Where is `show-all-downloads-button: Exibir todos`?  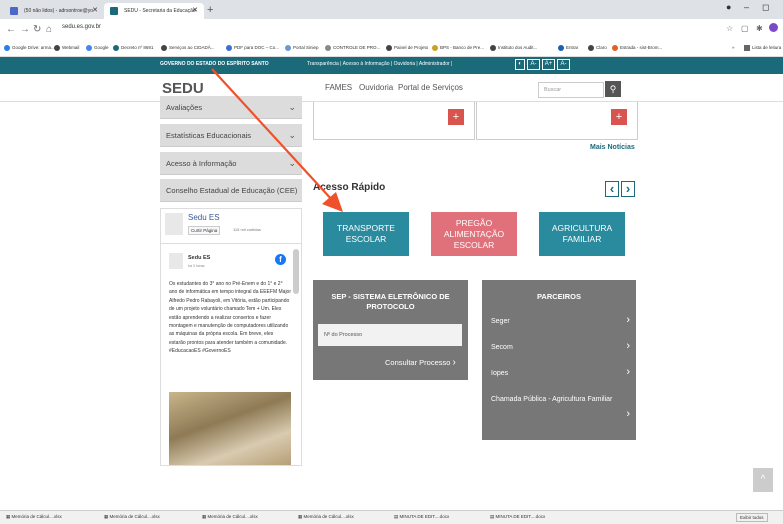
show-all-downloads-button: Exibir todos is located at coordinates (752, 517).